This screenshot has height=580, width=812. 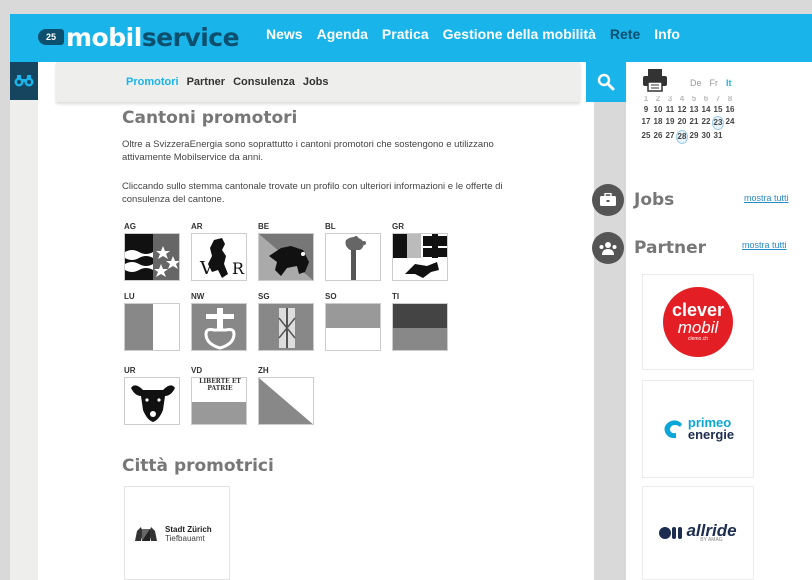 I want to click on canton-vd: VD LIBERTÉ ET PATRIE, so click(x=219, y=395).